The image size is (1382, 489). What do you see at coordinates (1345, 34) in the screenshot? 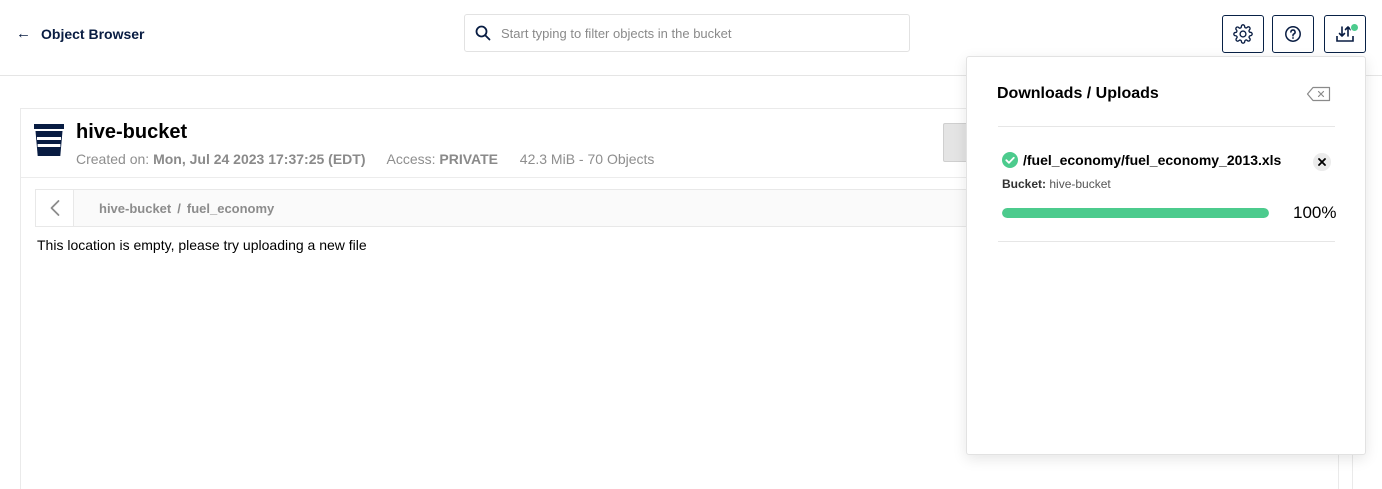
I see `downloads-uploads-button` at bounding box center [1345, 34].